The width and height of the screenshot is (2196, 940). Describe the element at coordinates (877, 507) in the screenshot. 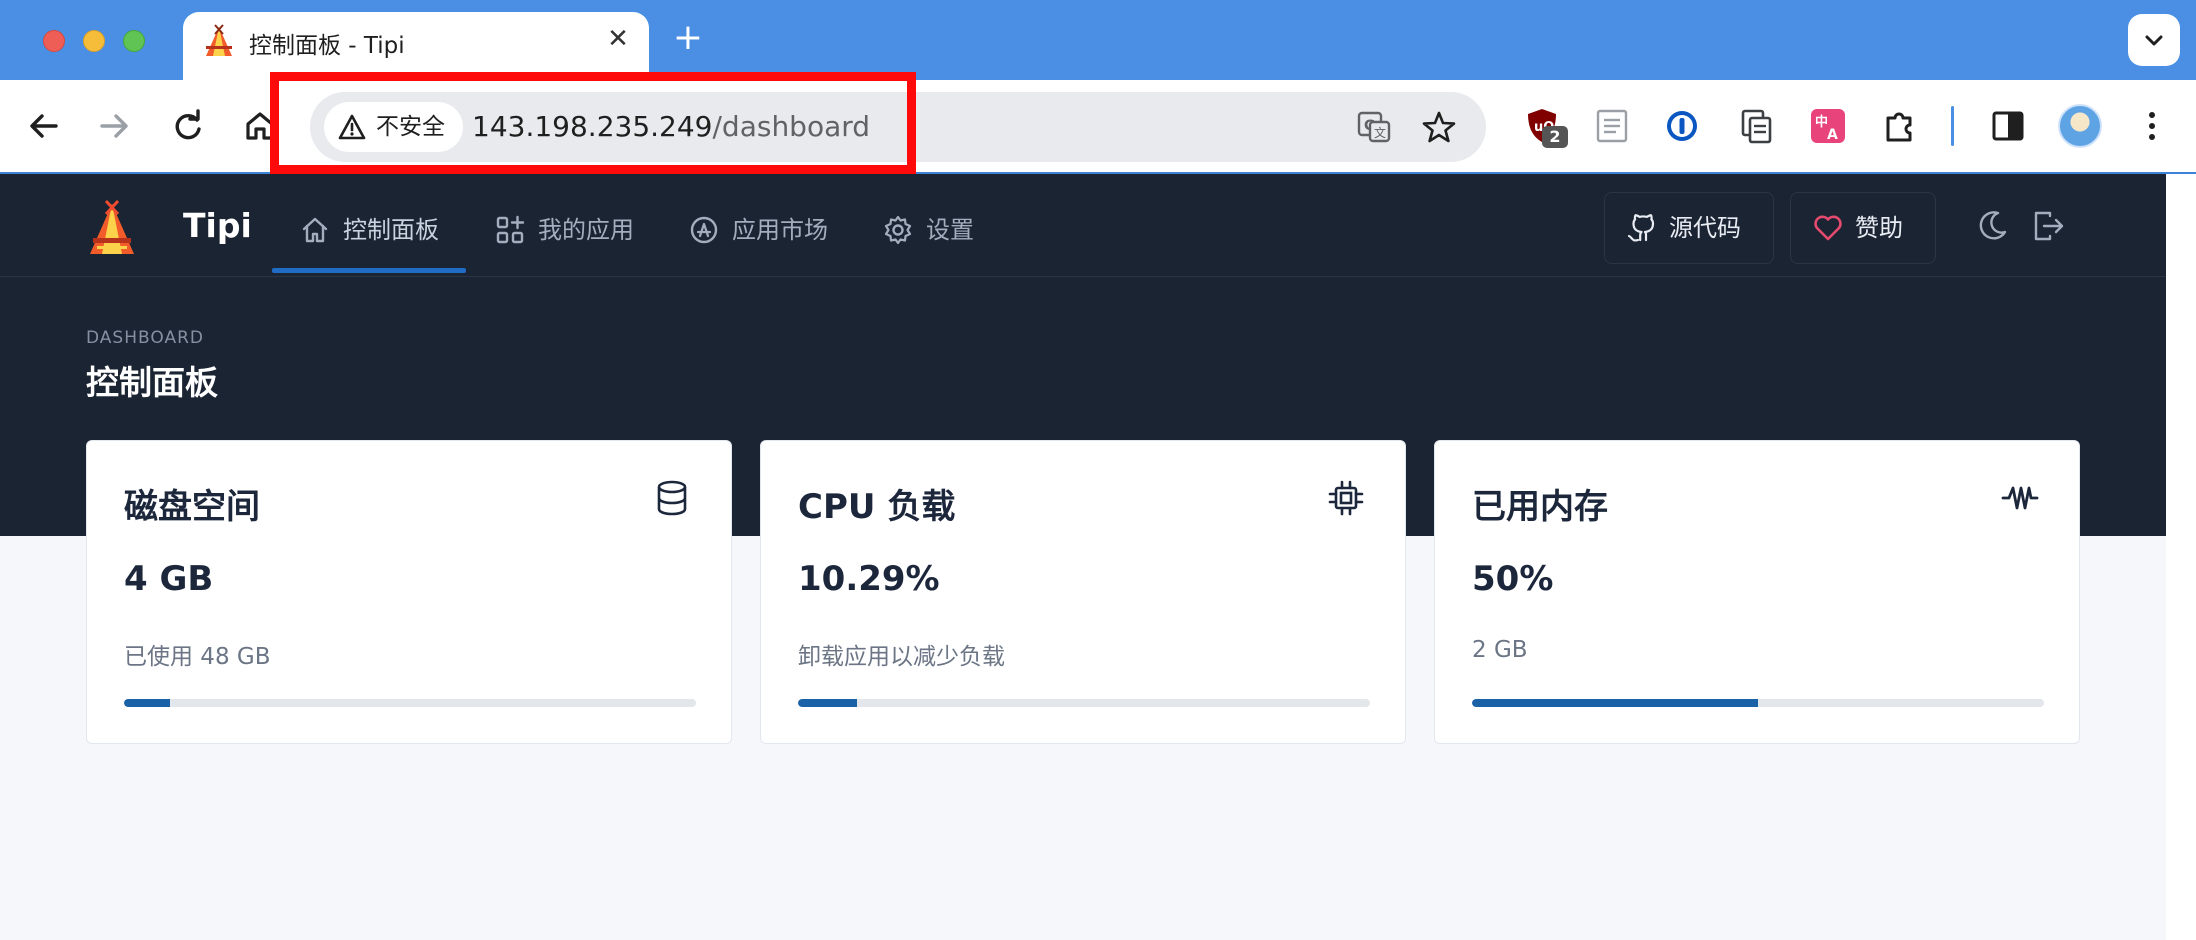

I see `card-title: CPU 负载` at that location.